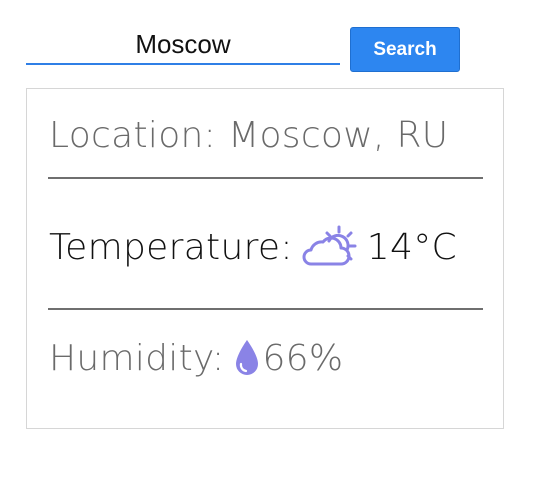 The height and width of the screenshot is (479, 542). Describe the element at coordinates (405, 49) in the screenshot. I see `search-button: Search` at that location.